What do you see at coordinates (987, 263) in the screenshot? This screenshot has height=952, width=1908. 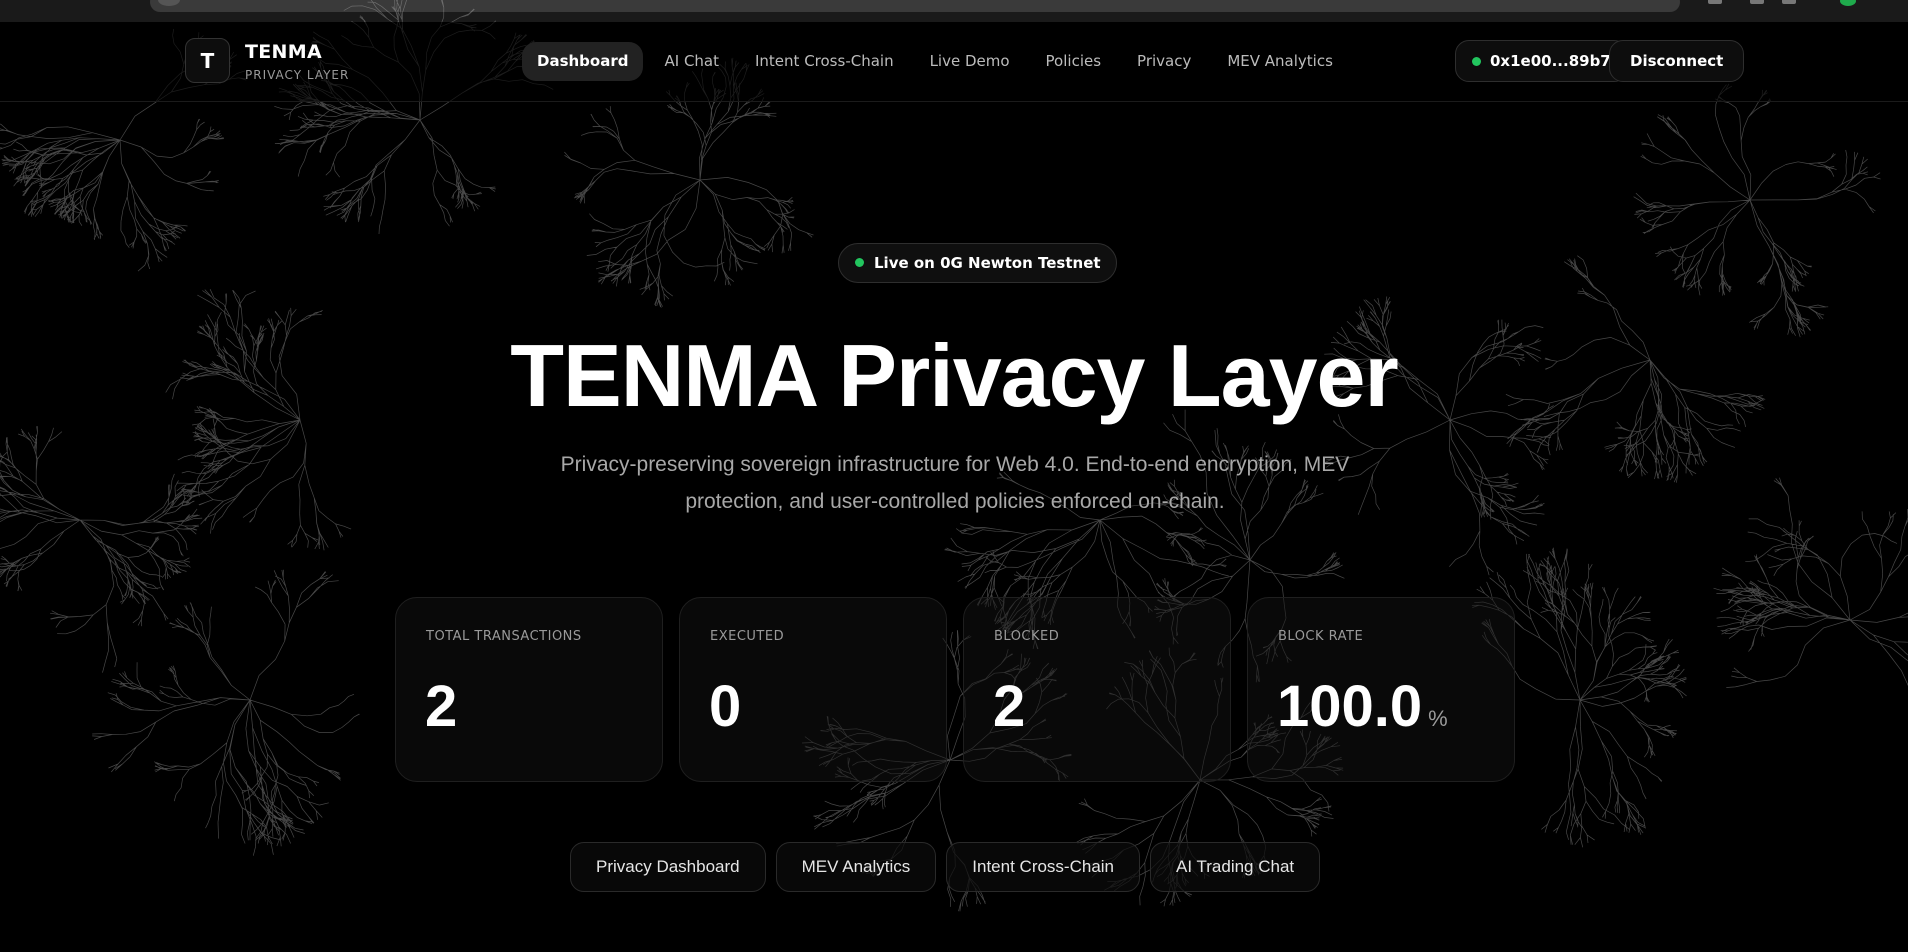 I see `network-status-text: Live on 0G Newton Testnet` at bounding box center [987, 263].